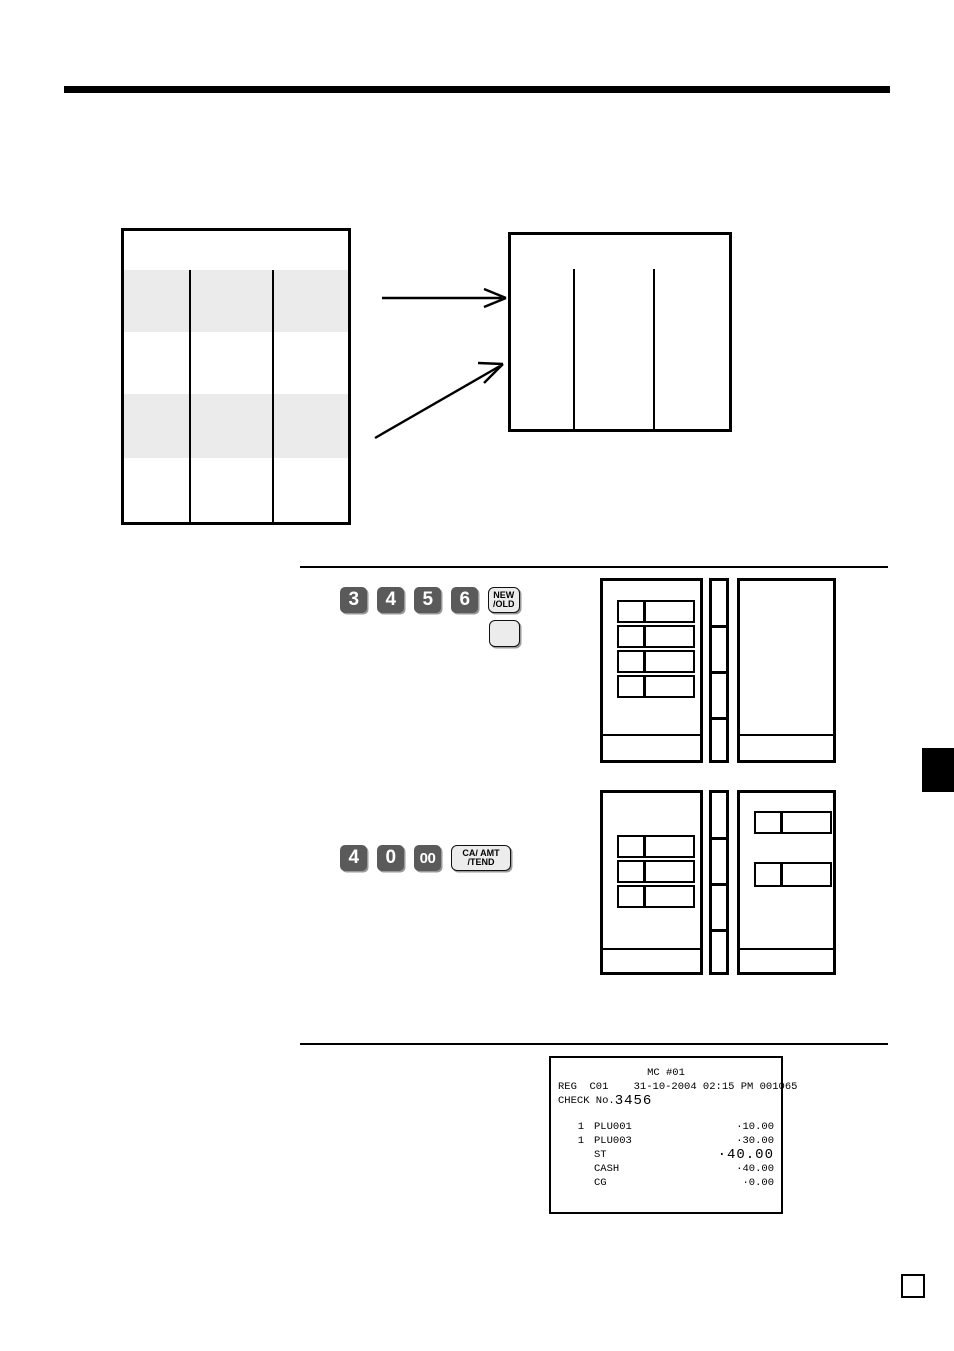 This screenshot has height=1351, width=954. What do you see at coordinates (755, 1127) in the screenshot?
I see `receipt-item-amount: ·10.00` at bounding box center [755, 1127].